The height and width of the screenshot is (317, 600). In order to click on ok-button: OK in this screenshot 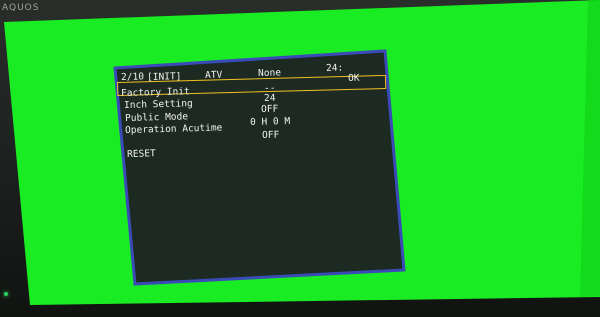, I will do `click(354, 78)`.